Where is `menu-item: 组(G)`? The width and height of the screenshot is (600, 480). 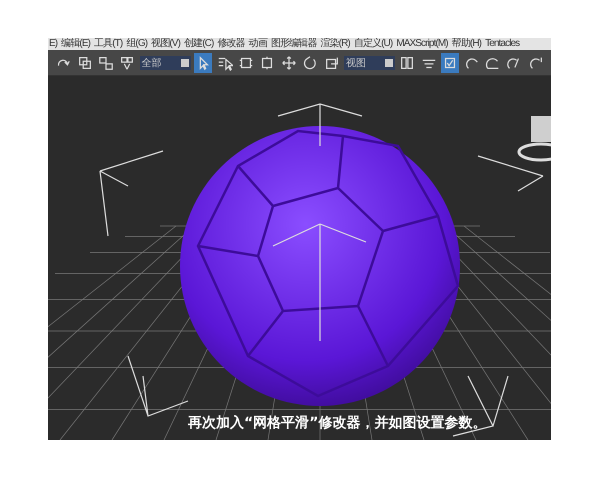 menu-item: 组(G) is located at coordinates (137, 44).